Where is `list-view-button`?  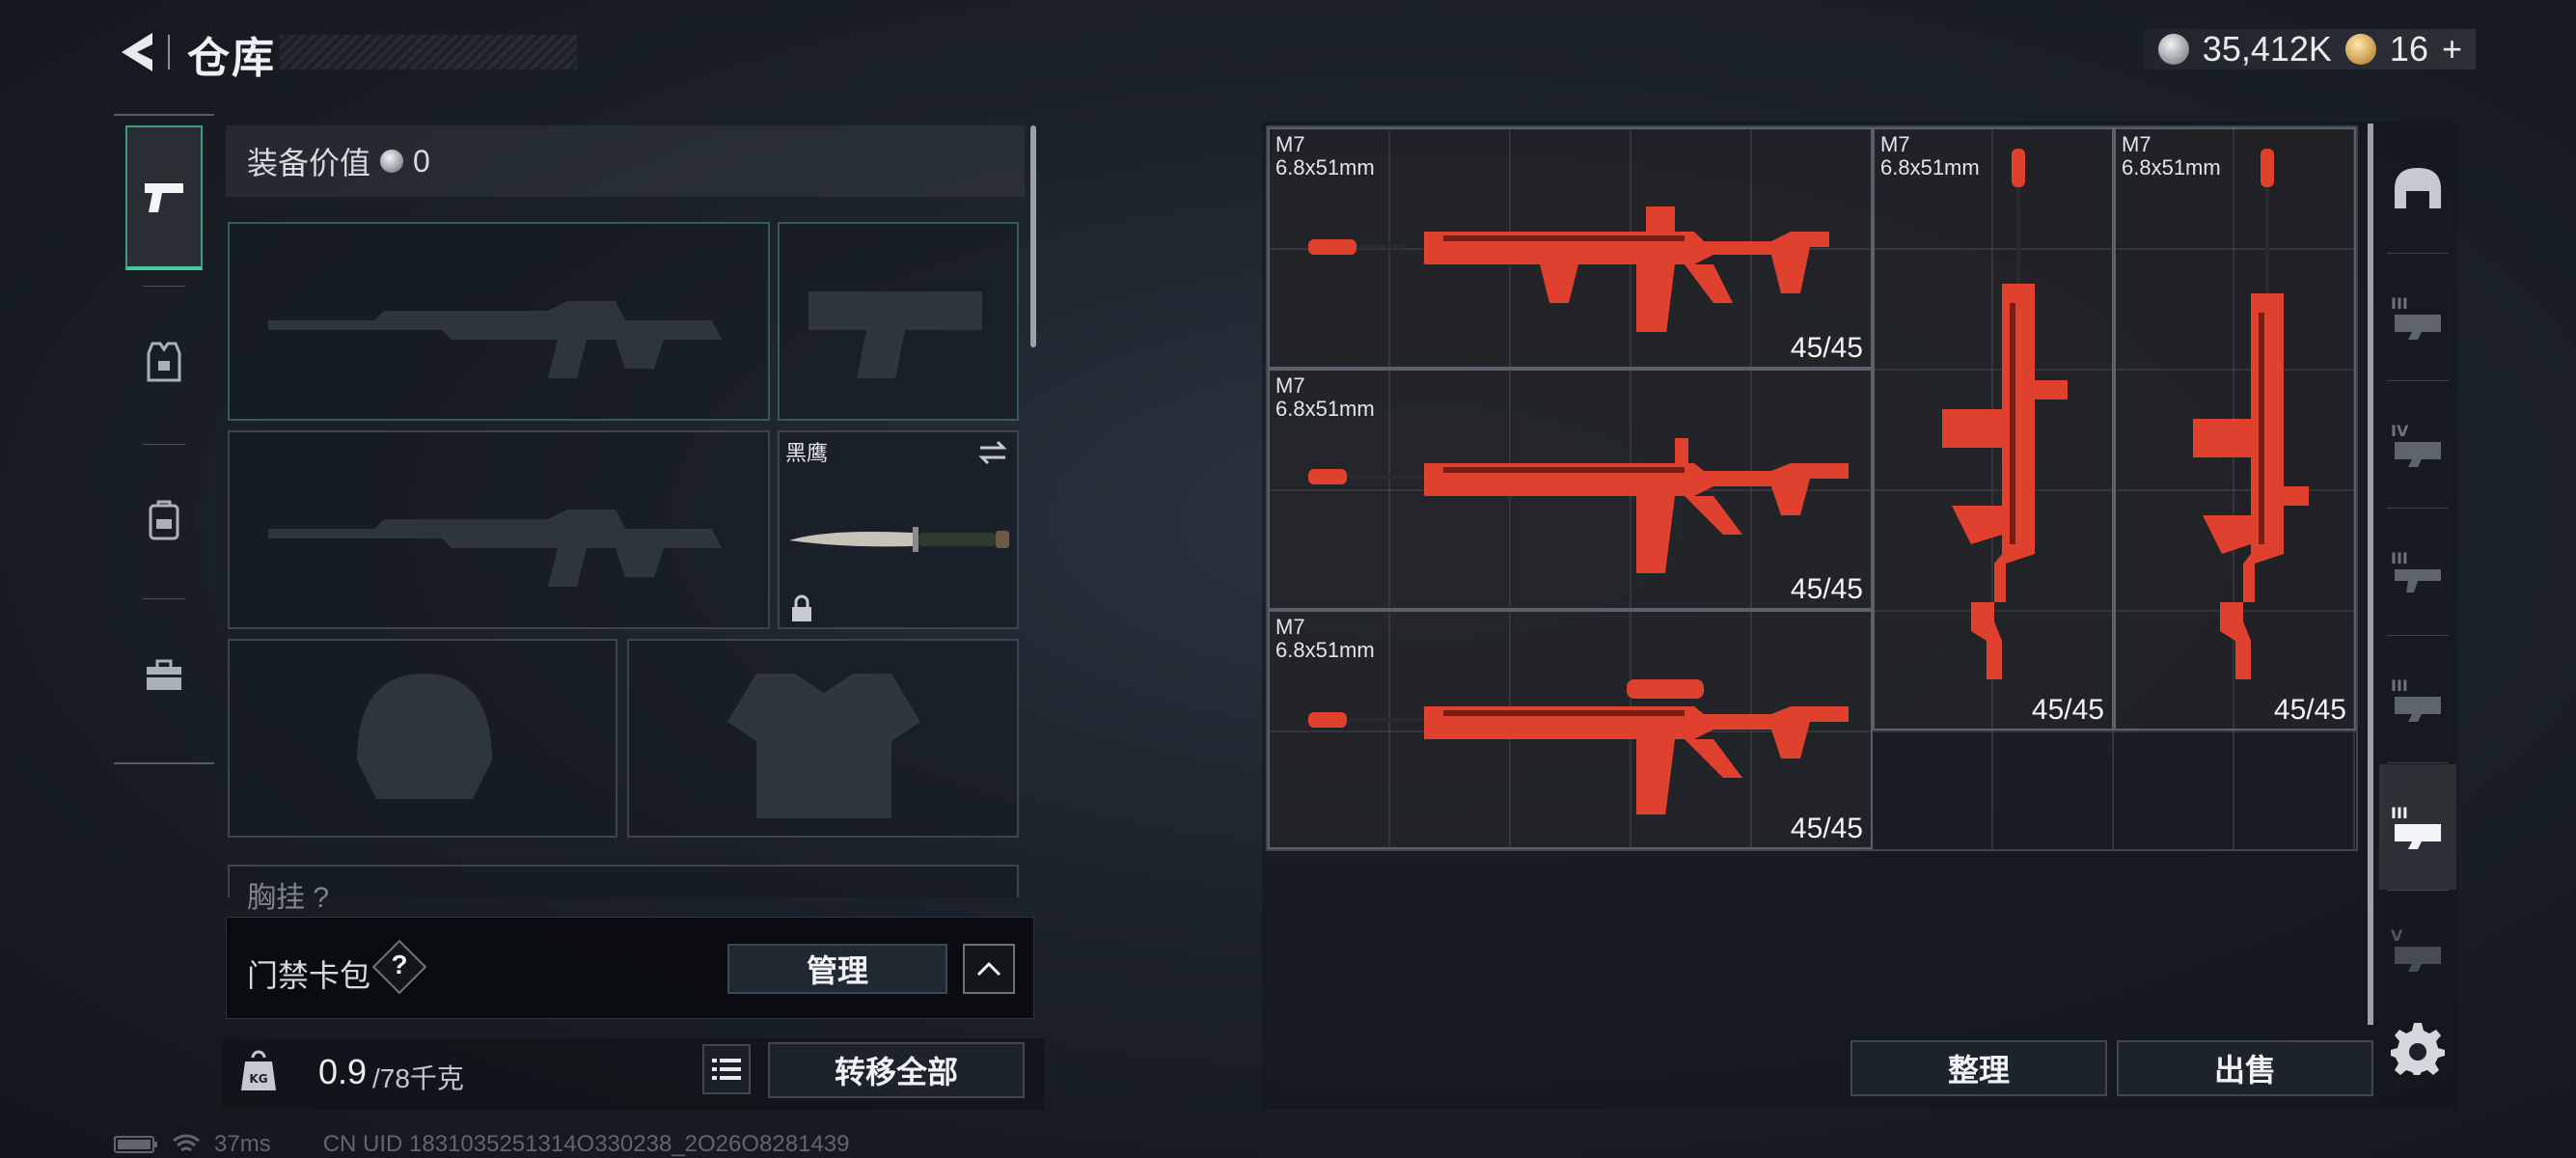 list-view-button is located at coordinates (726, 1069).